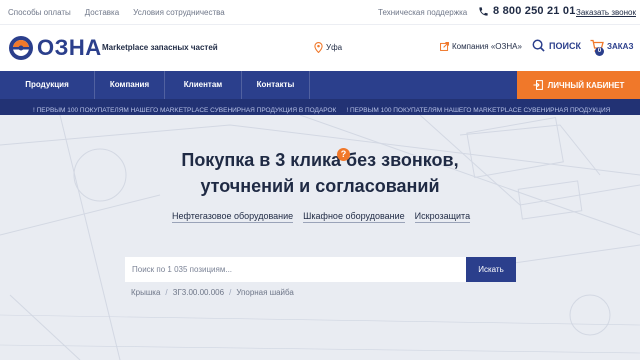 This screenshot has height=360, width=640. I want to click on nav-item-clients: Клиентам, so click(203, 85).